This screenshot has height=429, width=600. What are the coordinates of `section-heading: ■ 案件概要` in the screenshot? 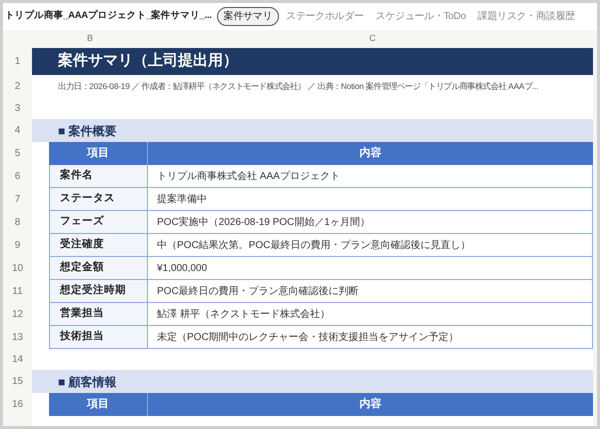 It's located at (312, 130).